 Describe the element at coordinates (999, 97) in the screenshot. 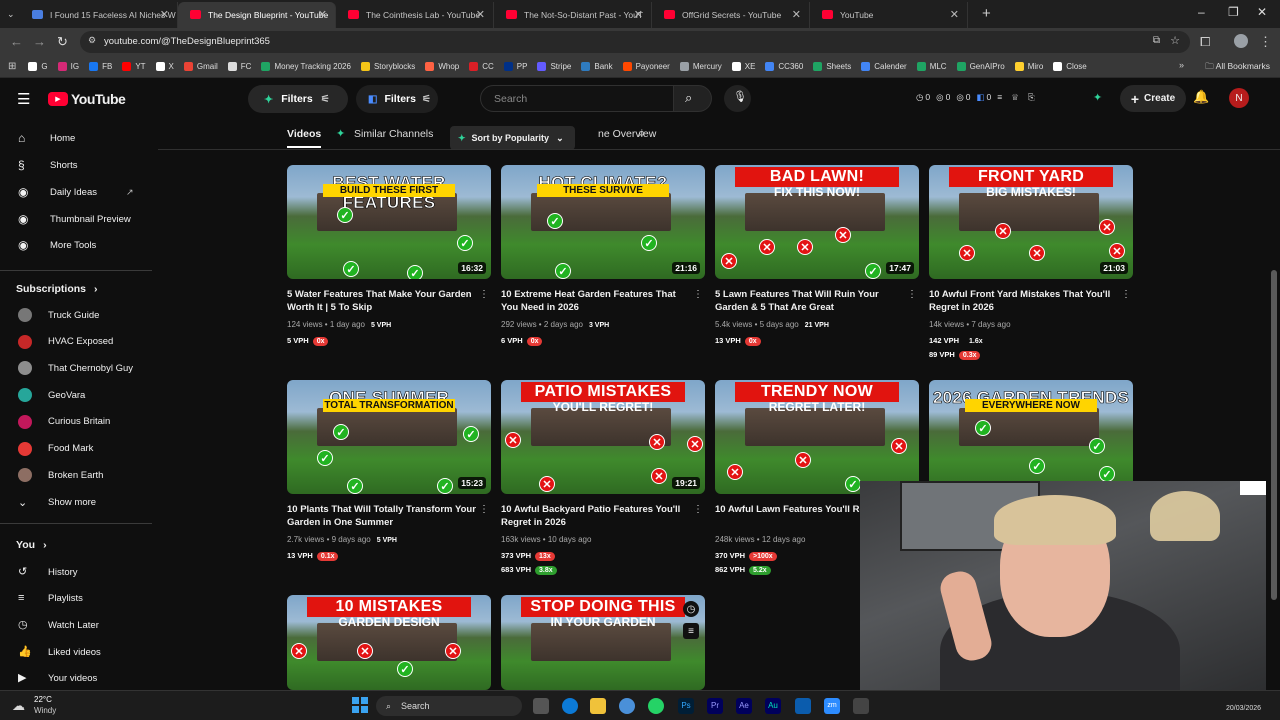

I see `list-icon: ≡` at that location.